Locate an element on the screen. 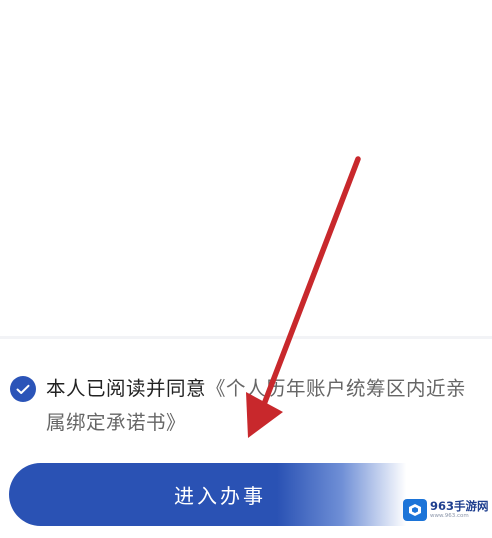 The width and height of the screenshot is (492, 538). watermark-text: 963手游网 www.963.com is located at coordinates (459, 509).